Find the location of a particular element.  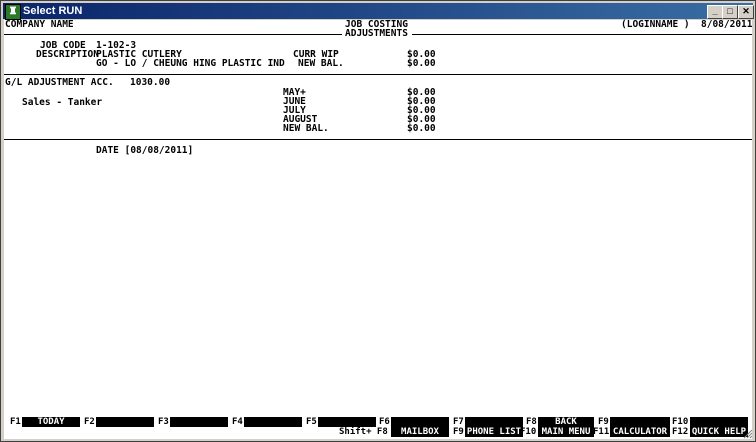

fkey-label: F1 is located at coordinates (15, 422).